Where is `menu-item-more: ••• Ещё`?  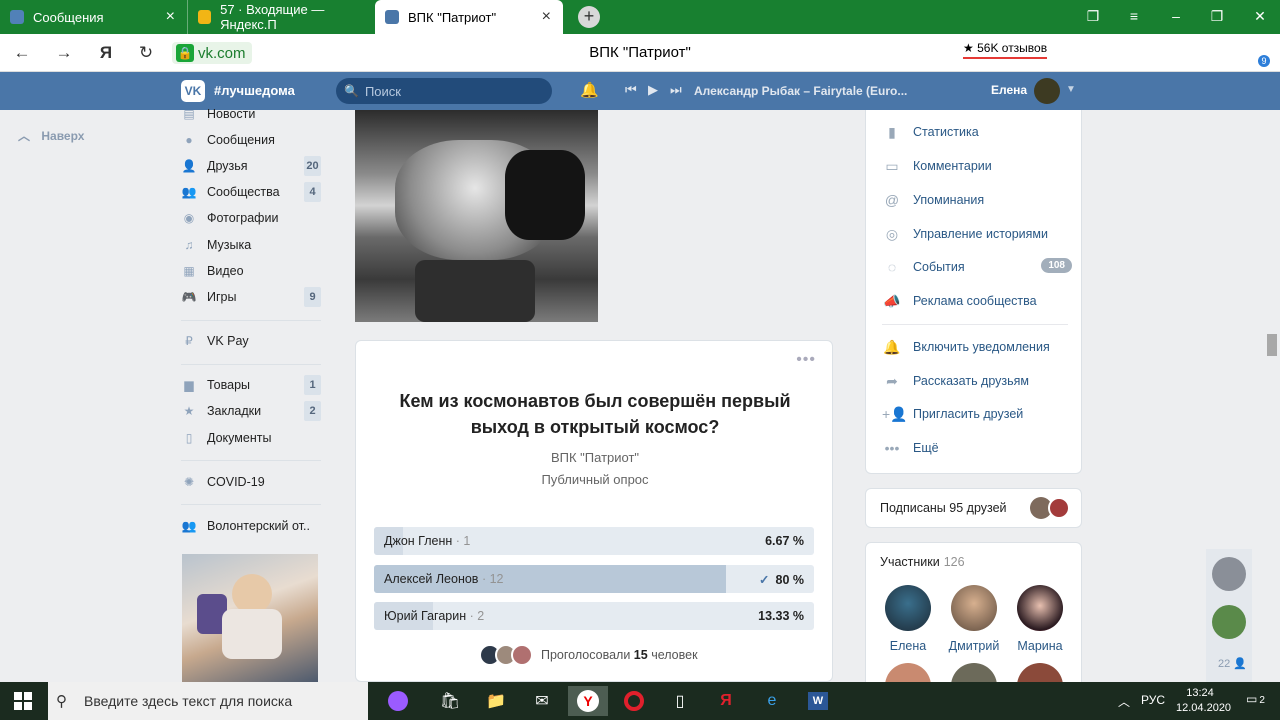 menu-item-more: ••• Ещё is located at coordinates (977, 448).